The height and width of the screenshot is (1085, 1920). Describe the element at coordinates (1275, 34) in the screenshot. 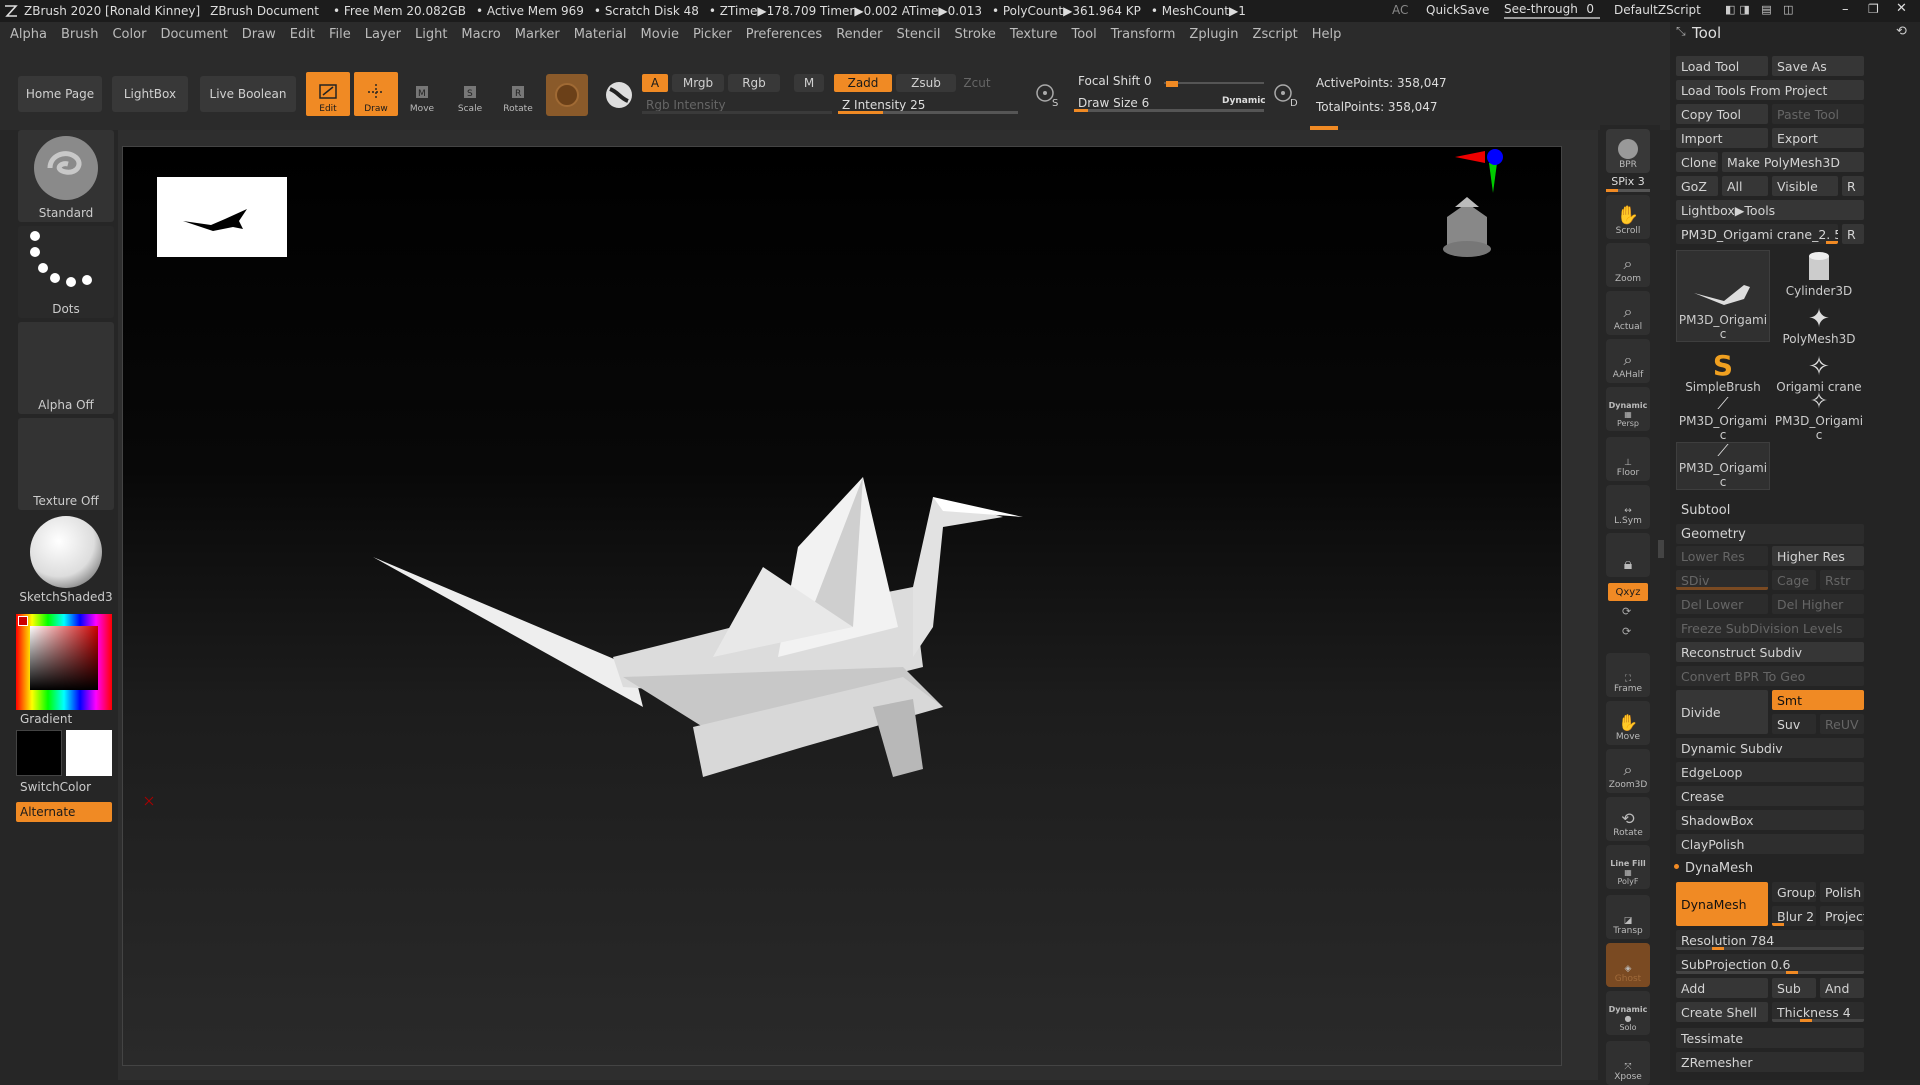

I see `menu-zscript: Zscript` at that location.